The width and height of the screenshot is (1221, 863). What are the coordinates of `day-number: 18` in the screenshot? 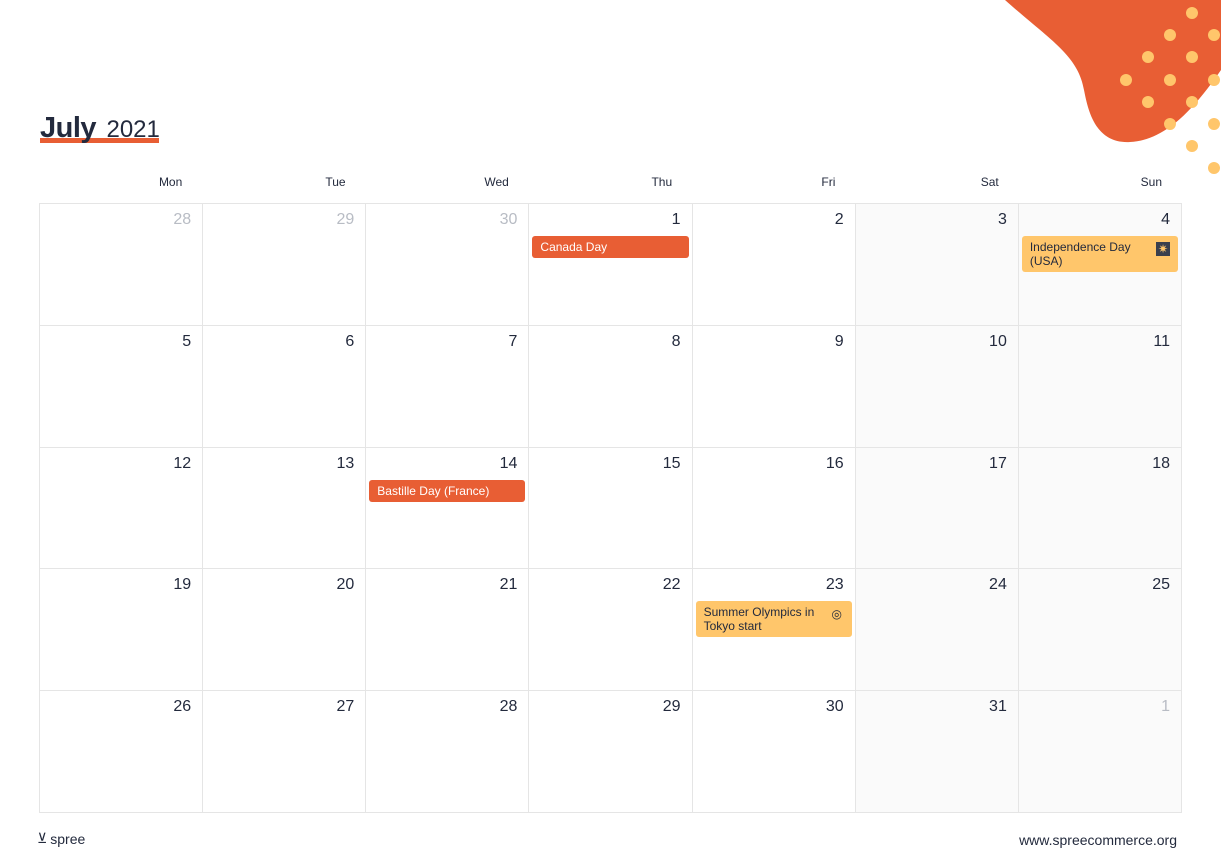 It's located at (1161, 463).